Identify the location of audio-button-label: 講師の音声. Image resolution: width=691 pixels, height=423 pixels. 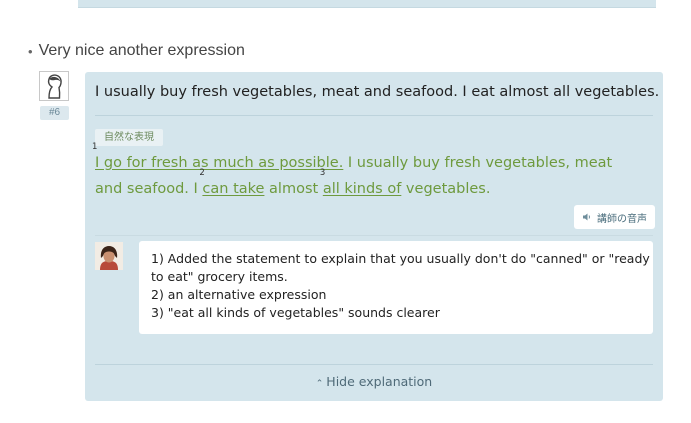
(622, 219).